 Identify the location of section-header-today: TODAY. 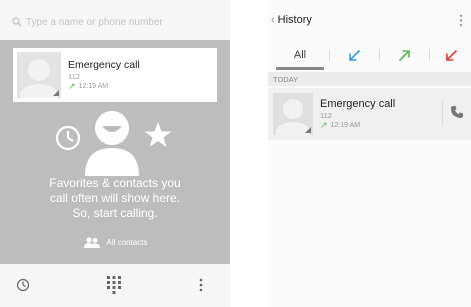
(369, 79).